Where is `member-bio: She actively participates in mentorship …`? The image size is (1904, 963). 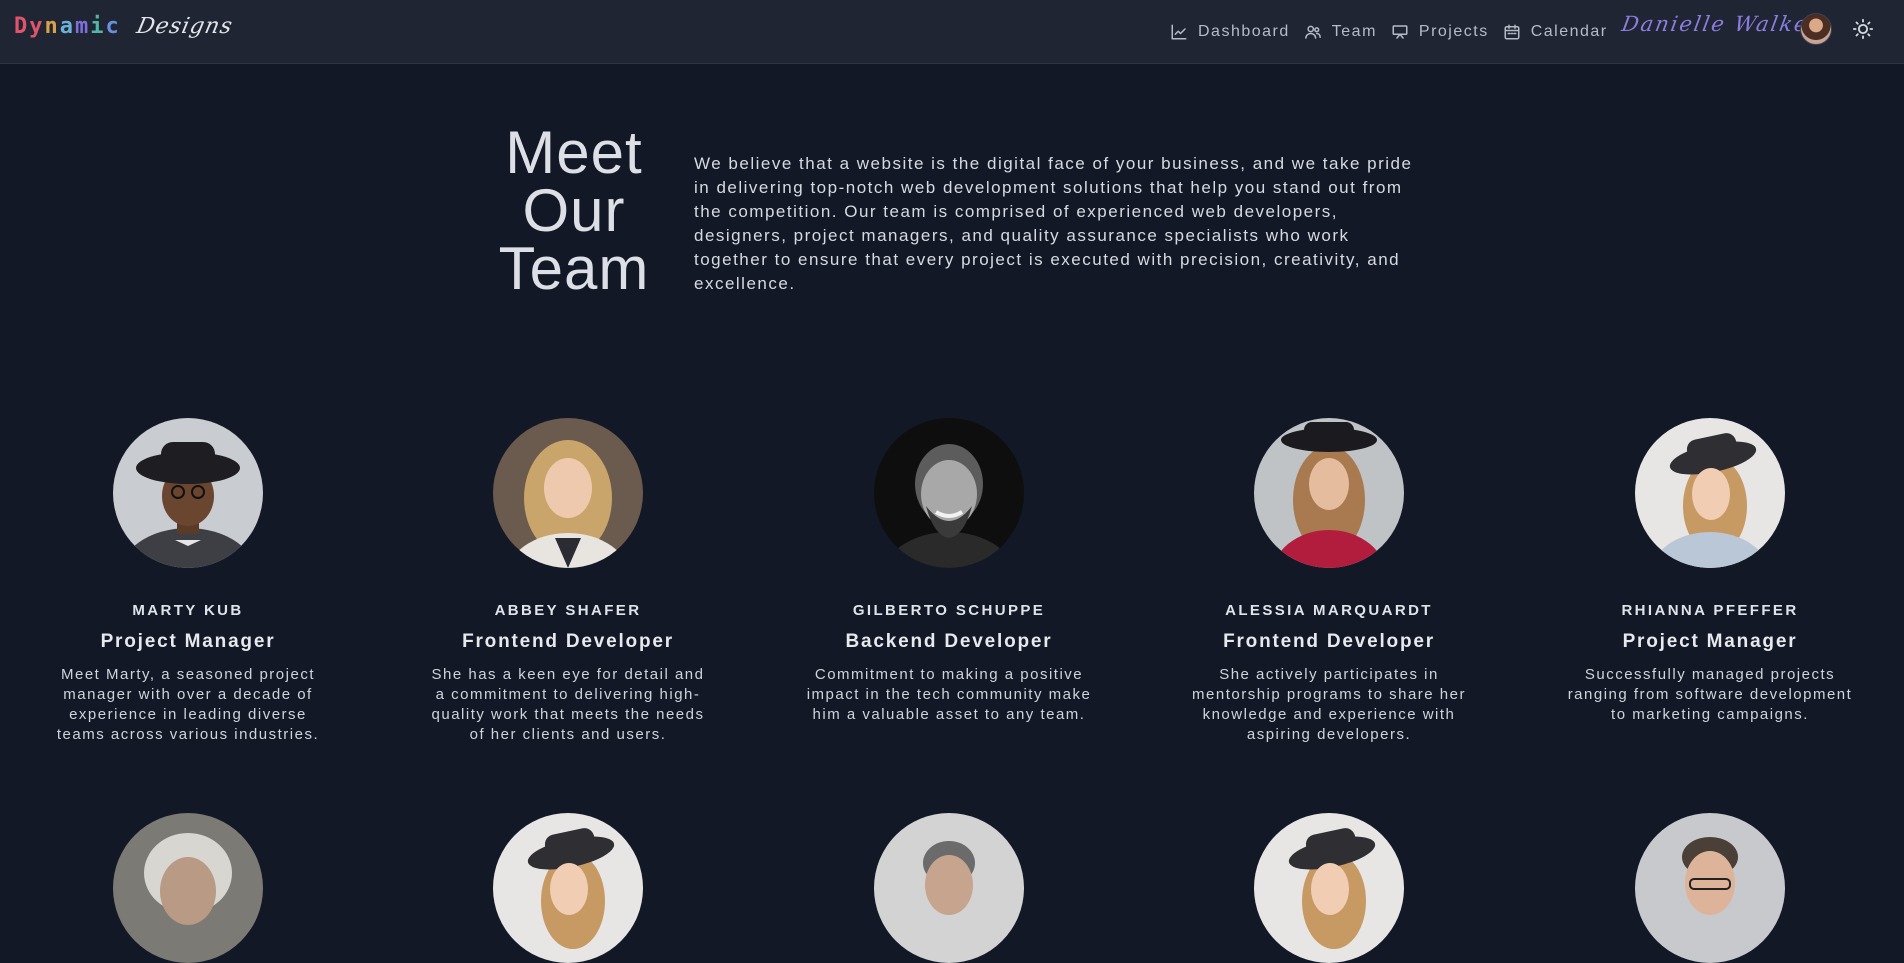 member-bio: She actively participates in mentorship … is located at coordinates (1329, 704).